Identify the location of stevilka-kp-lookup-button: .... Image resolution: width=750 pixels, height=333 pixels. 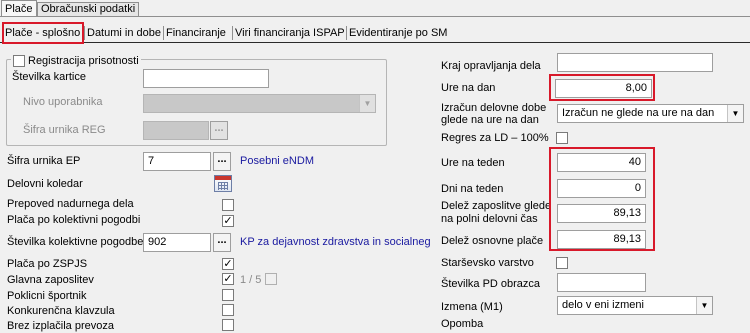
(222, 242).